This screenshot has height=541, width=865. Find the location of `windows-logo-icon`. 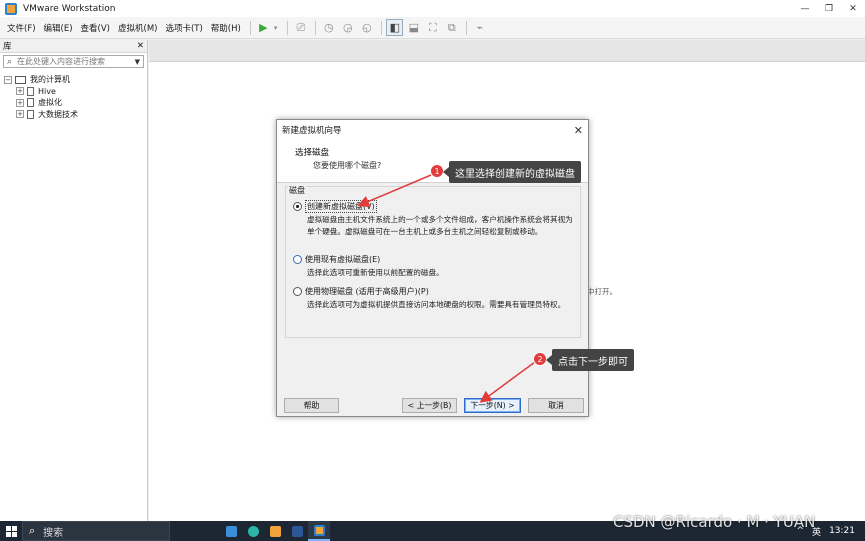

windows-logo-icon is located at coordinates (11, 531).